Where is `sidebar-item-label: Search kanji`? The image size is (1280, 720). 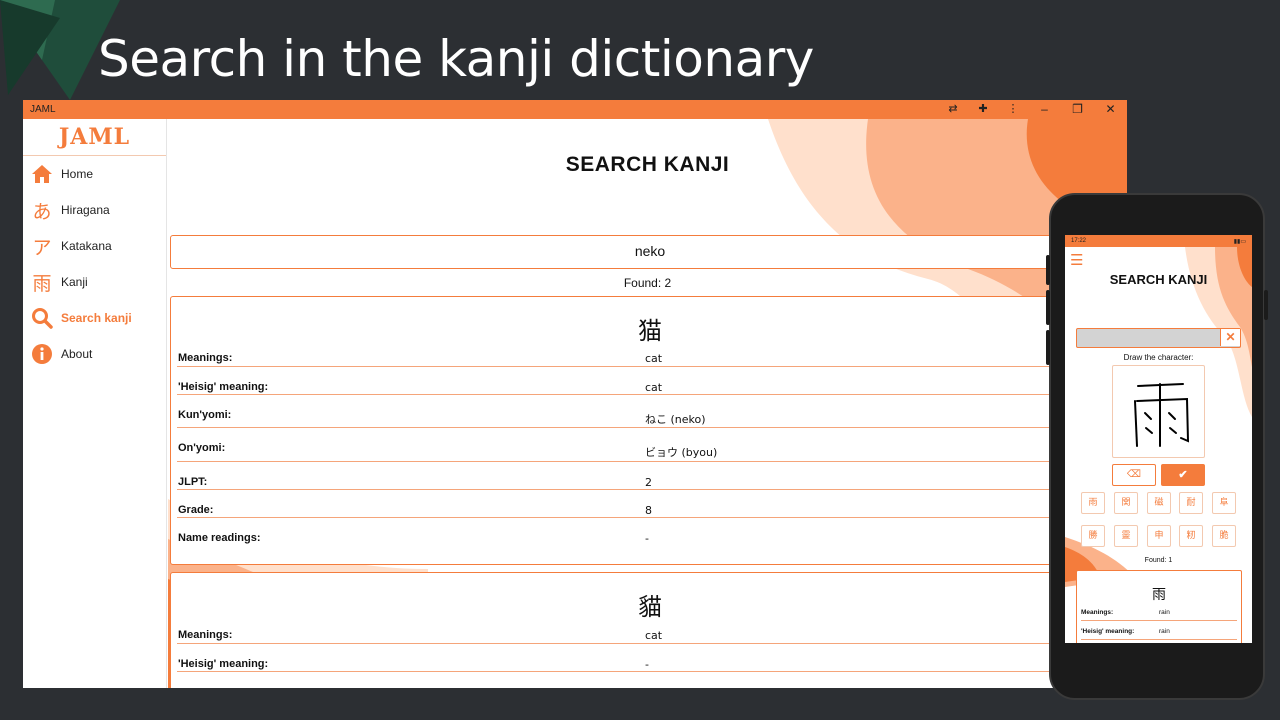 sidebar-item-label: Search kanji is located at coordinates (96, 318).